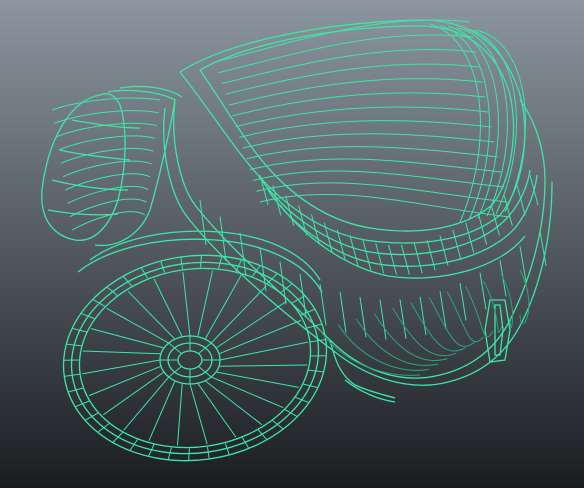 The width and height of the screenshot is (584, 488). Describe the element at coordinates (112, 166) in the screenshot. I see `carry-handle` at that location.